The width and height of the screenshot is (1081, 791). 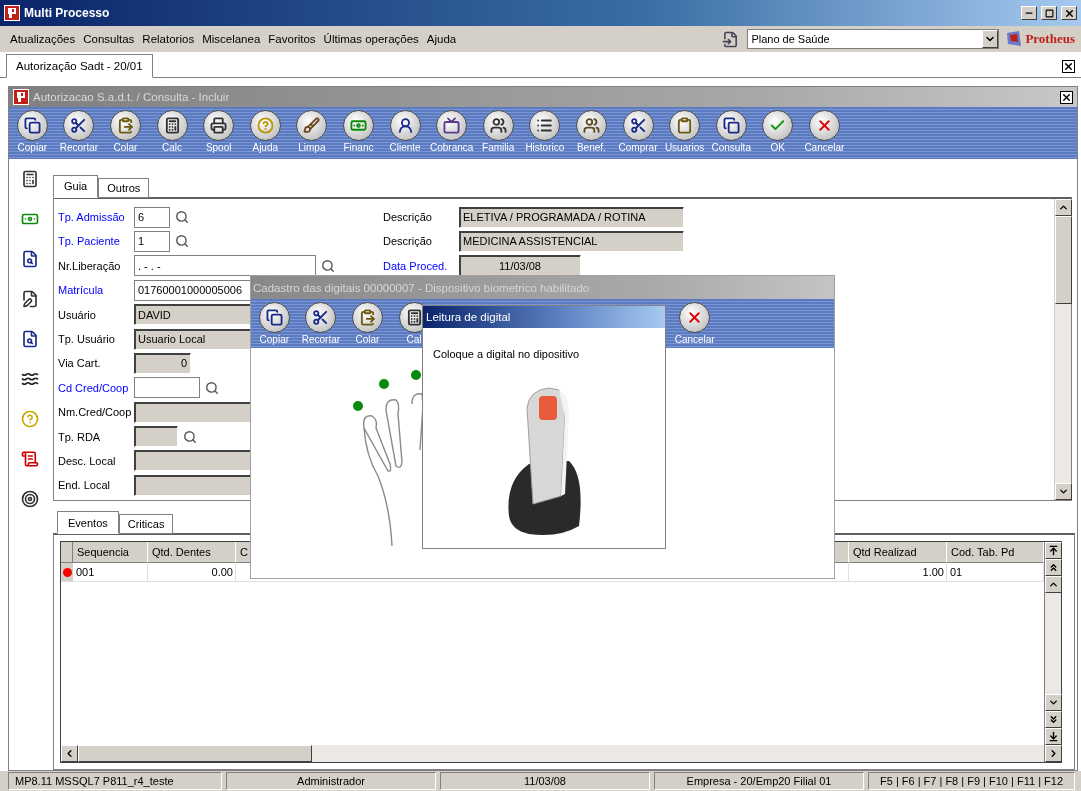 What do you see at coordinates (168, 39) in the screenshot?
I see `menu-item: Relatorios` at bounding box center [168, 39].